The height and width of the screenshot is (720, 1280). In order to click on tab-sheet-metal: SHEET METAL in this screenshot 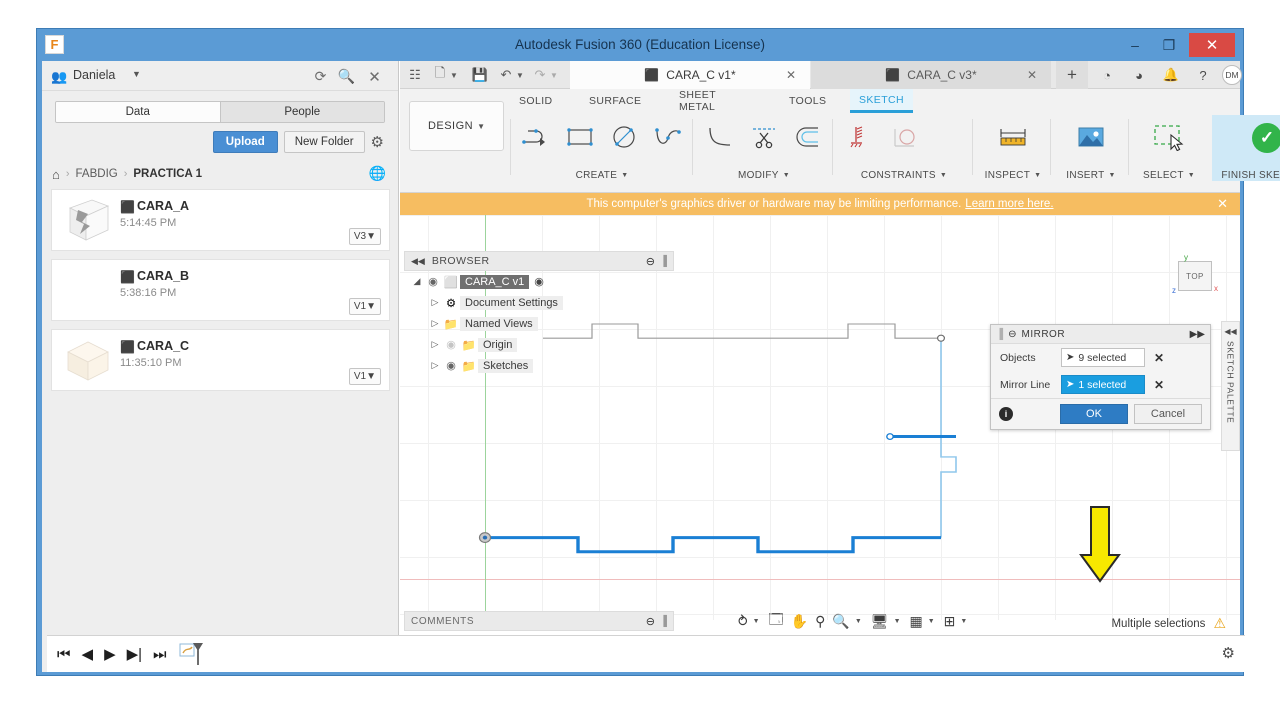, I will do `click(697, 101)`.